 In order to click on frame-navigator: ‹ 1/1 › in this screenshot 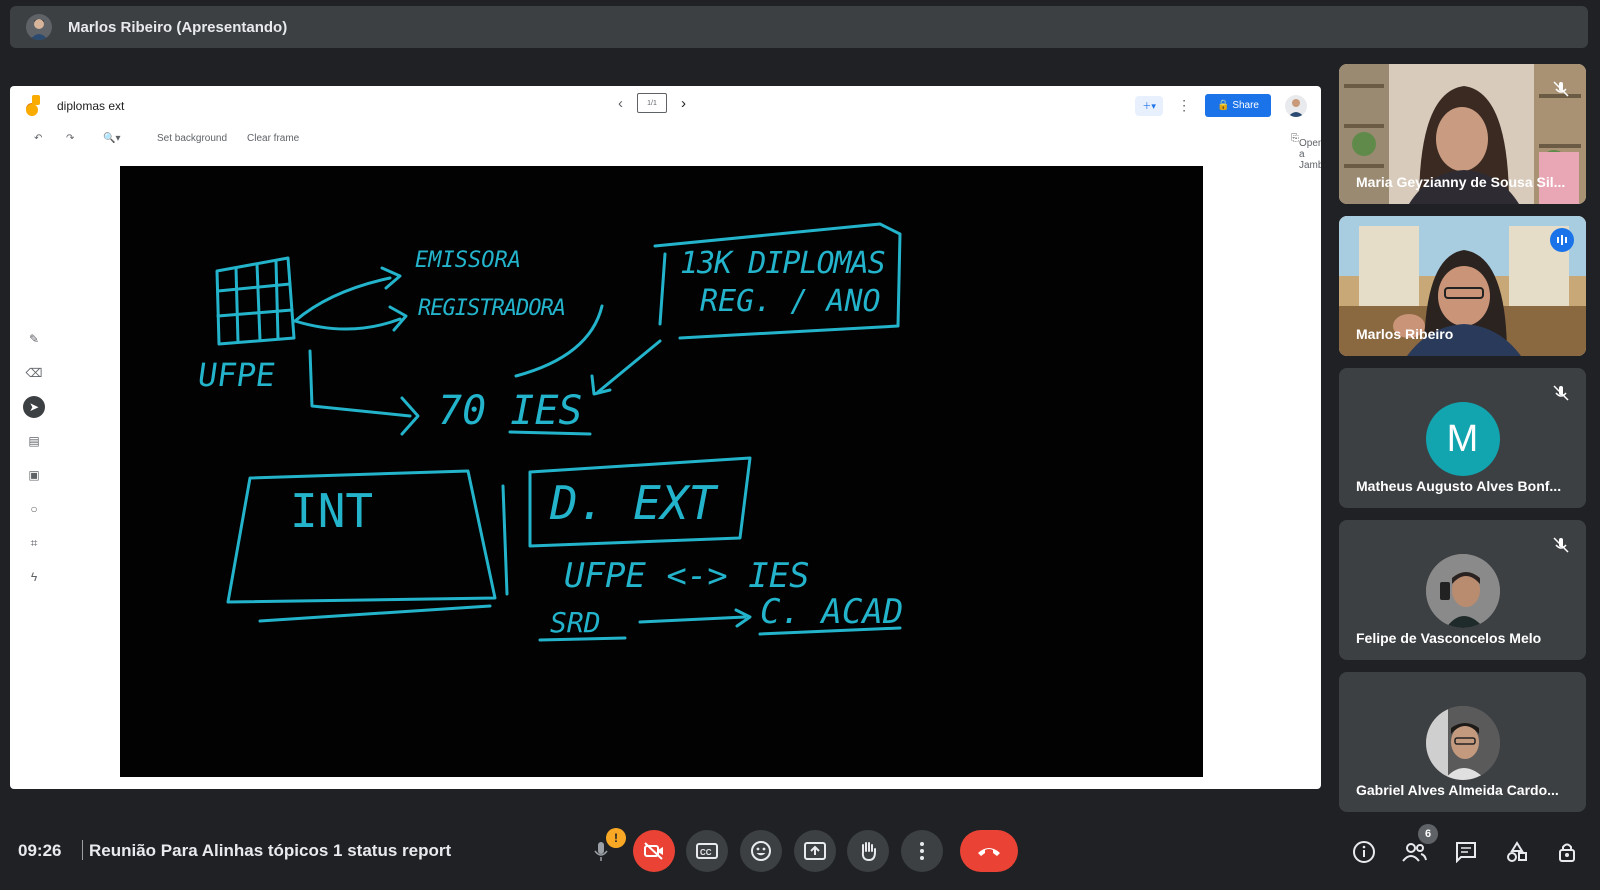, I will do `click(652, 103)`.